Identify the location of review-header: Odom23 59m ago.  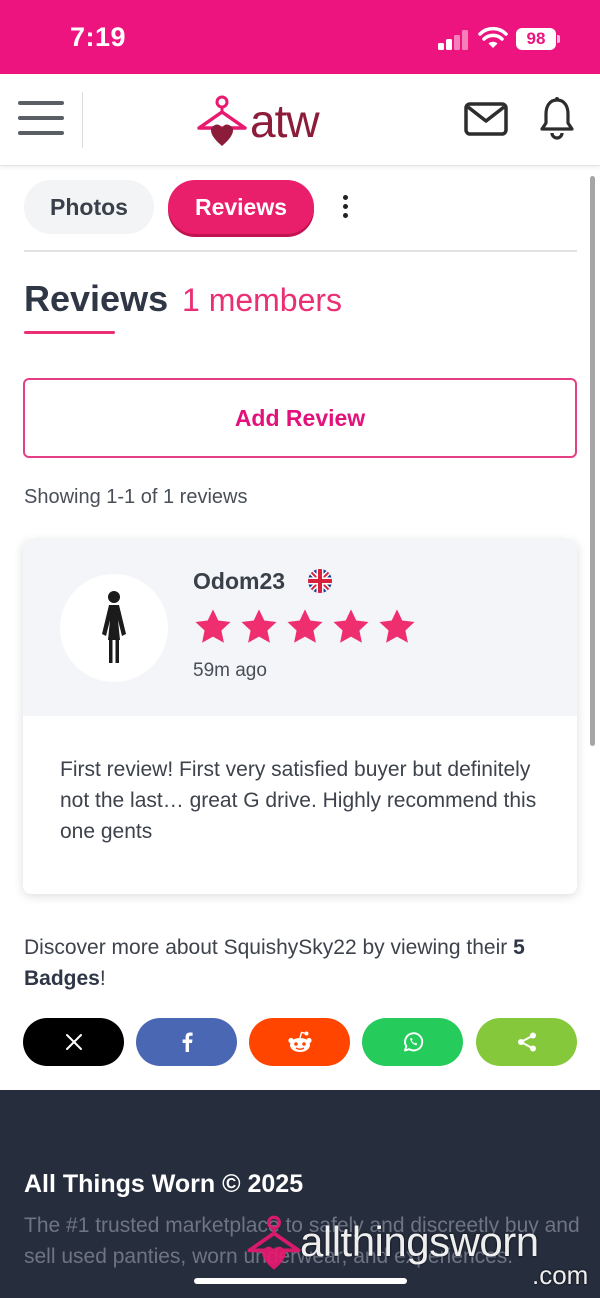
(300, 628).